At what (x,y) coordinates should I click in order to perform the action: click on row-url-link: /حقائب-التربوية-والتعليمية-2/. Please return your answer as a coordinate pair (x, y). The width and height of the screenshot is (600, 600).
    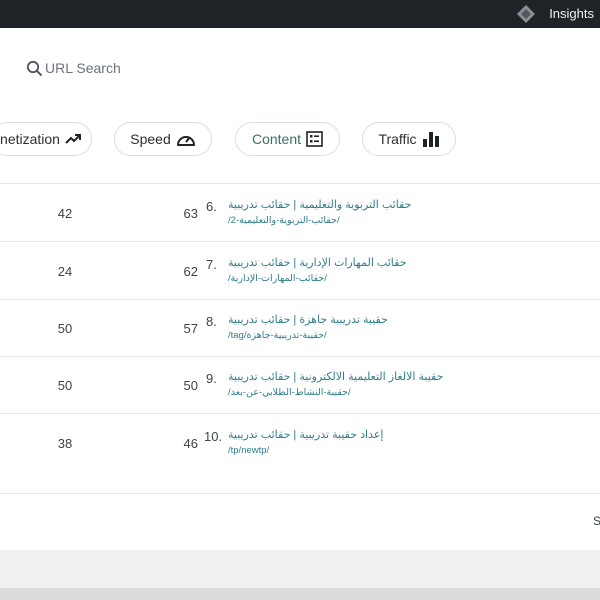
    Looking at the image, I should click on (284, 220).